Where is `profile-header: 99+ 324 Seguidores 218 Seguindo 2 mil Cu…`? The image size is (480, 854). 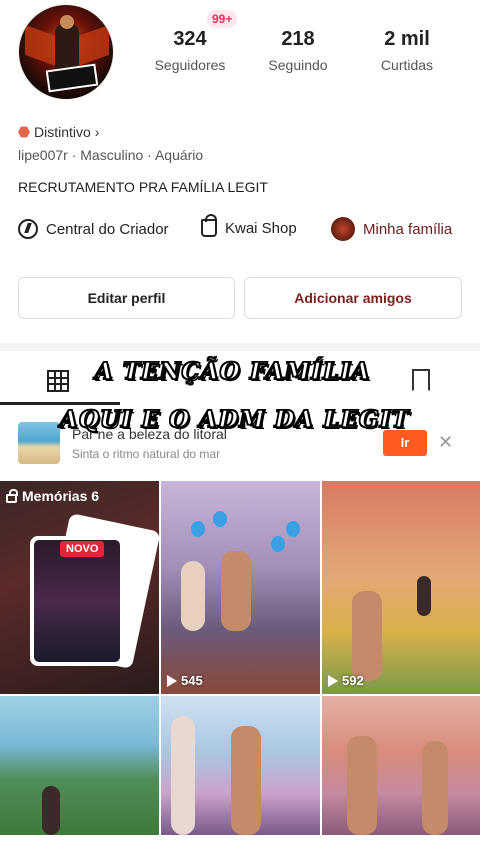
profile-header: 99+ 324 Seguidores 218 Seguindo 2 mil Cu… is located at coordinates (240, 57).